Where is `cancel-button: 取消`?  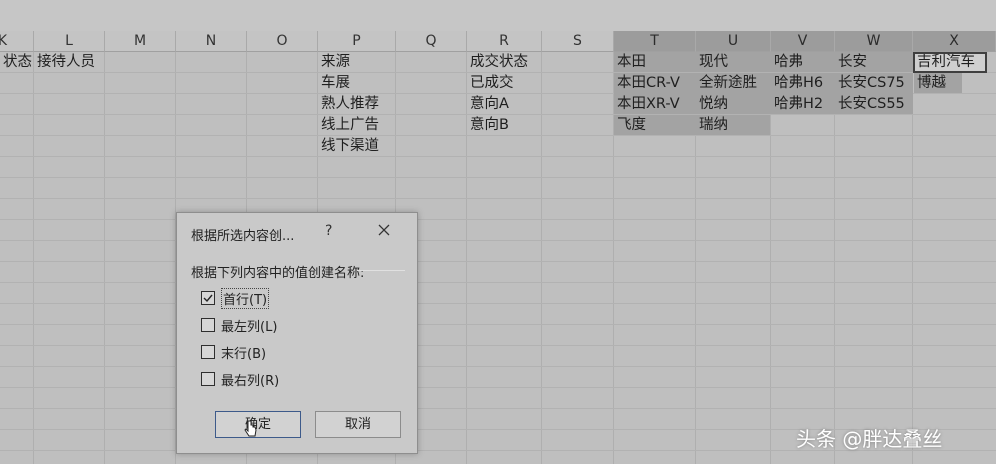
cancel-button: 取消 is located at coordinates (358, 424).